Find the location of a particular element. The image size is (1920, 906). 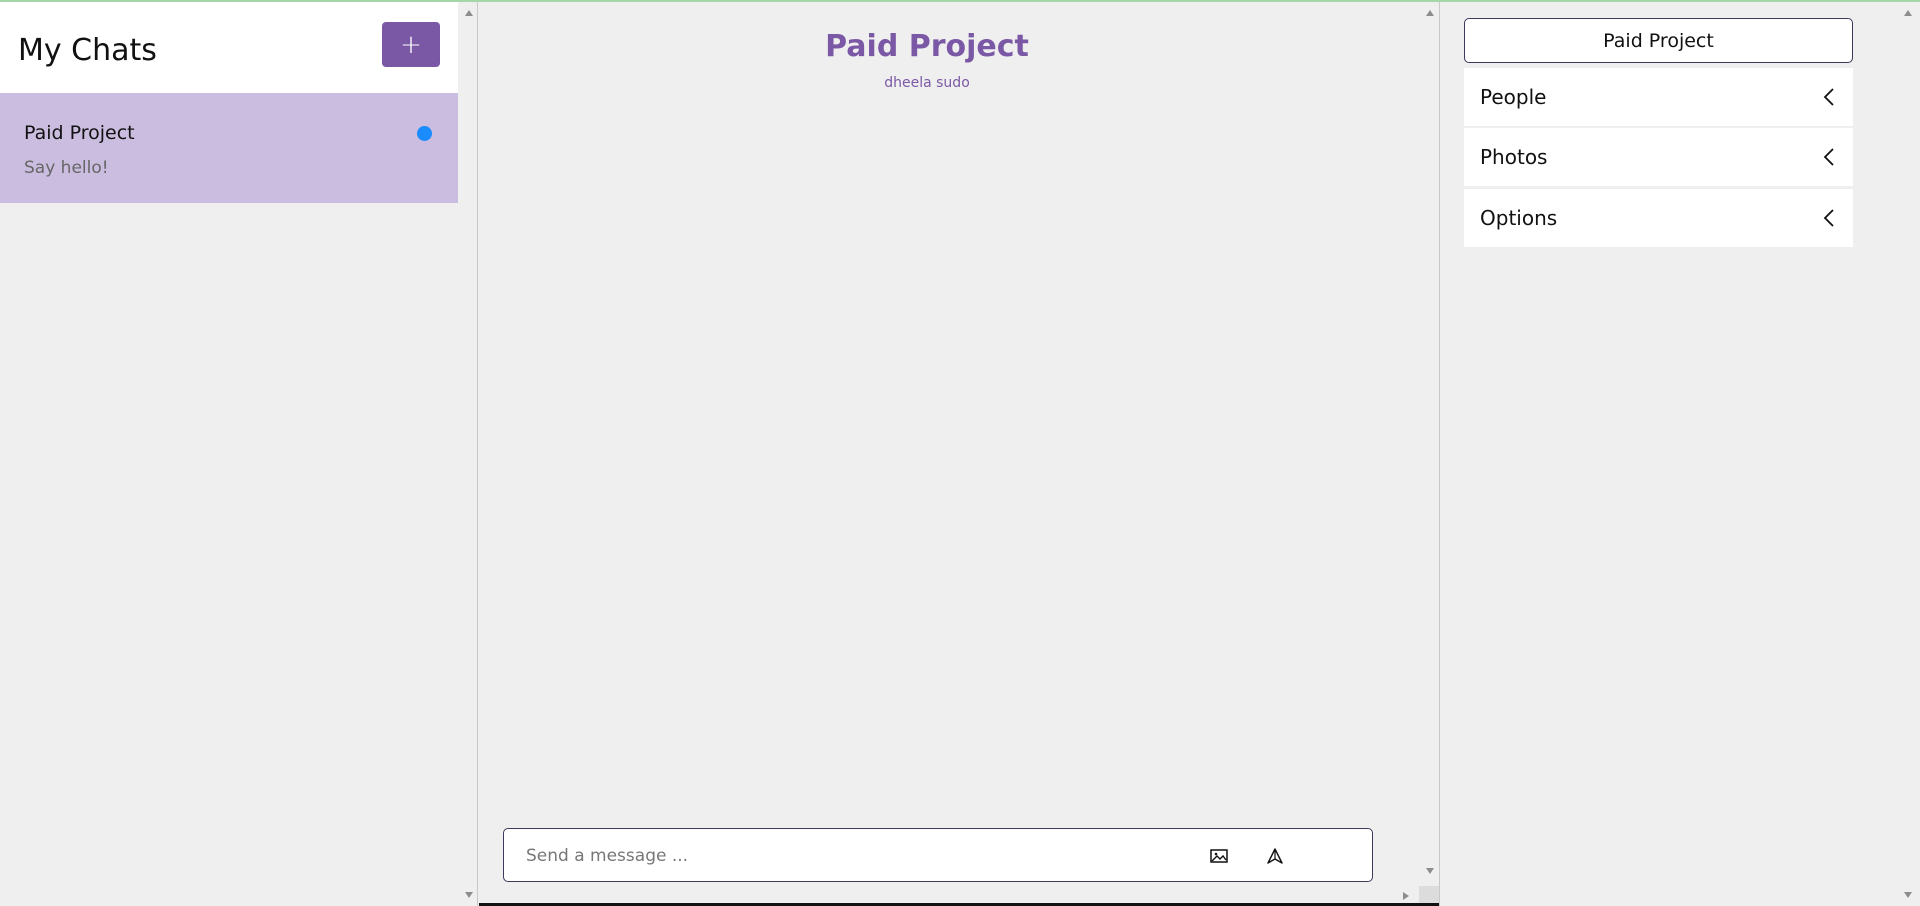

section-label: Options is located at coordinates (1519, 218).